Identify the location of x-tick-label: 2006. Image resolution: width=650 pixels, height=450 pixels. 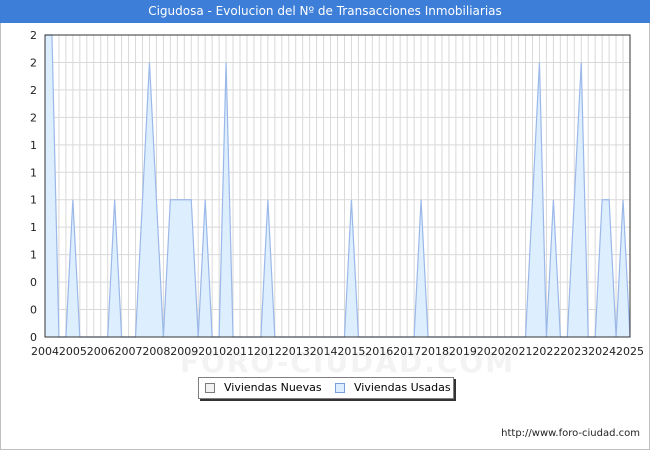
(101, 351).